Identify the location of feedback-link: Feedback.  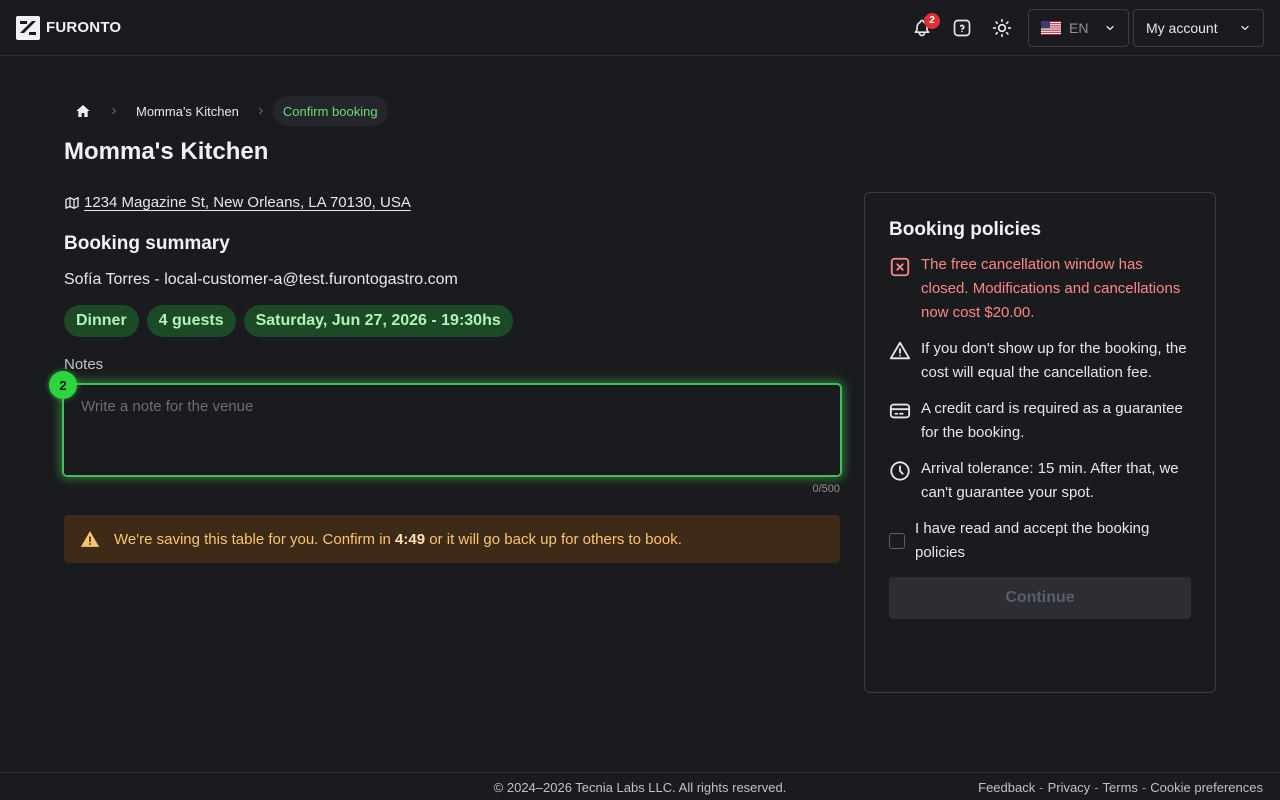
(1006, 787).